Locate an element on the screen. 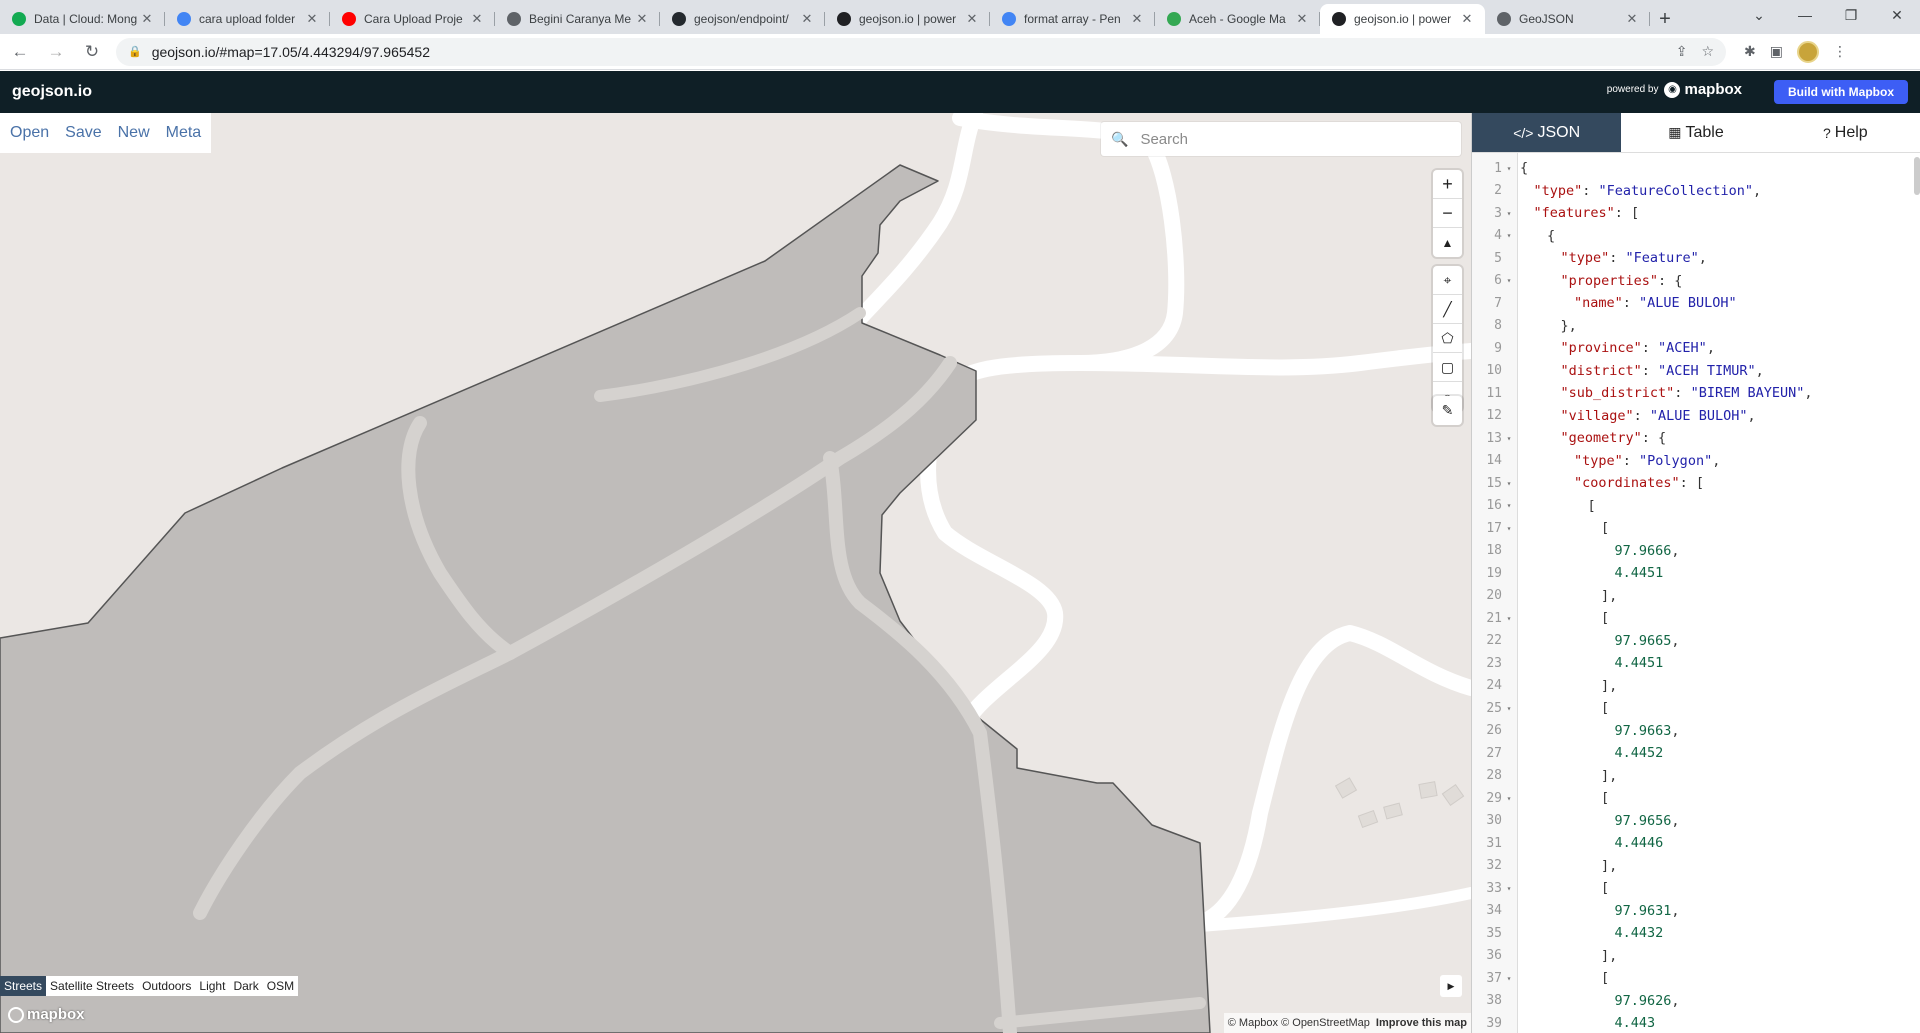 The width and height of the screenshot is (1920, 1033). profile-avatar is located at coordinates (1807, 51).